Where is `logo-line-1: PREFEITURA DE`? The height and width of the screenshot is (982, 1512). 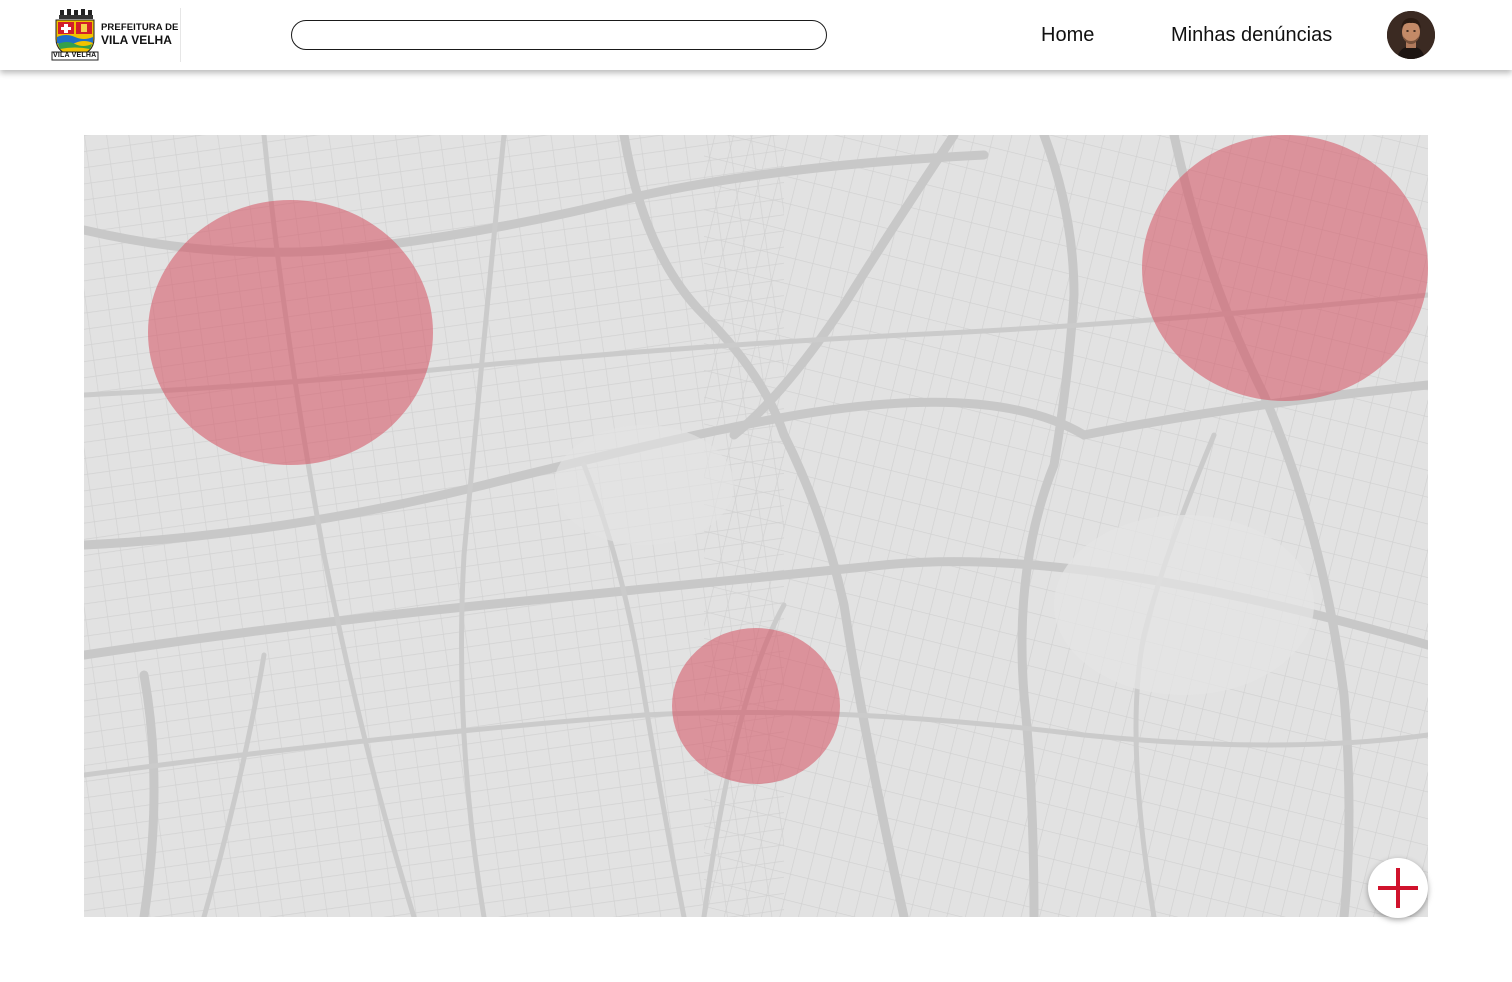 logo-line-1: PREFEITURA DE is located at coordinates (140, 27).